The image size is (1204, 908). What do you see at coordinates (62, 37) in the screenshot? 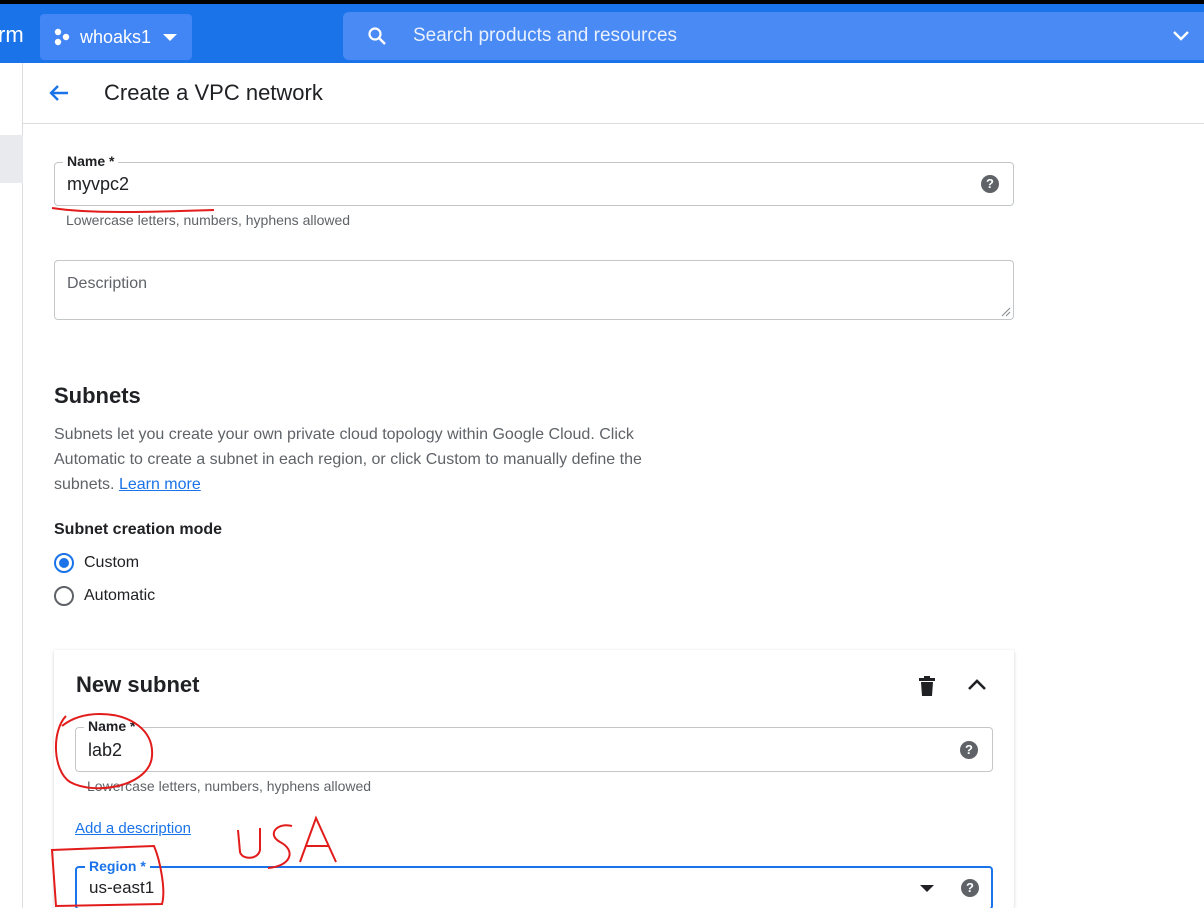
I see `project-hub-icon` at bounding box center [62, 37].